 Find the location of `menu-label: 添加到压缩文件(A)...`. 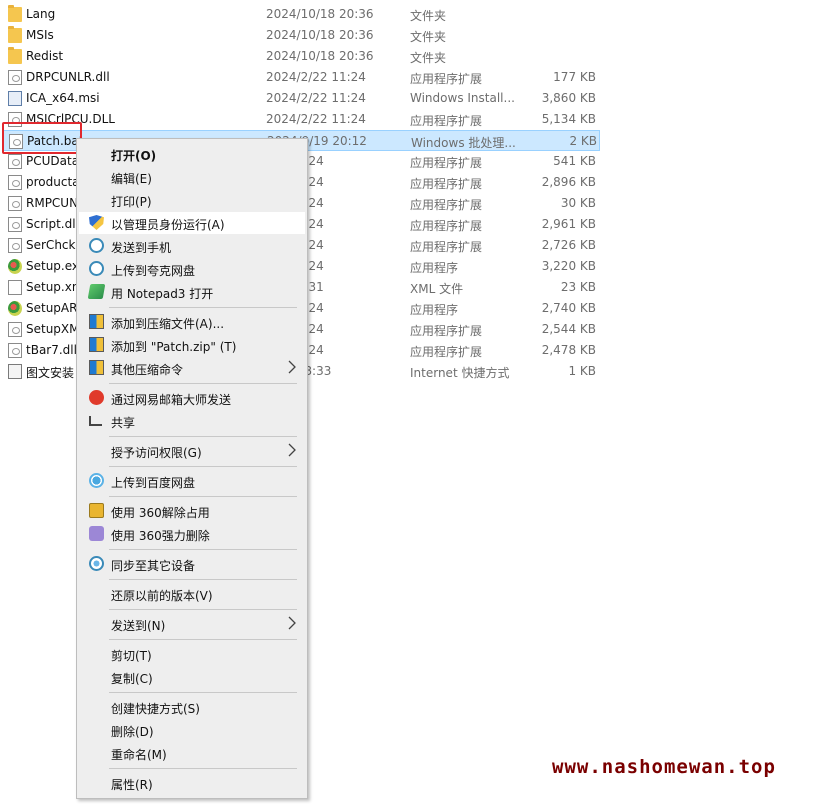

menu-label: 添加到压缩文件(A)... is located at coordinates (168, 324).